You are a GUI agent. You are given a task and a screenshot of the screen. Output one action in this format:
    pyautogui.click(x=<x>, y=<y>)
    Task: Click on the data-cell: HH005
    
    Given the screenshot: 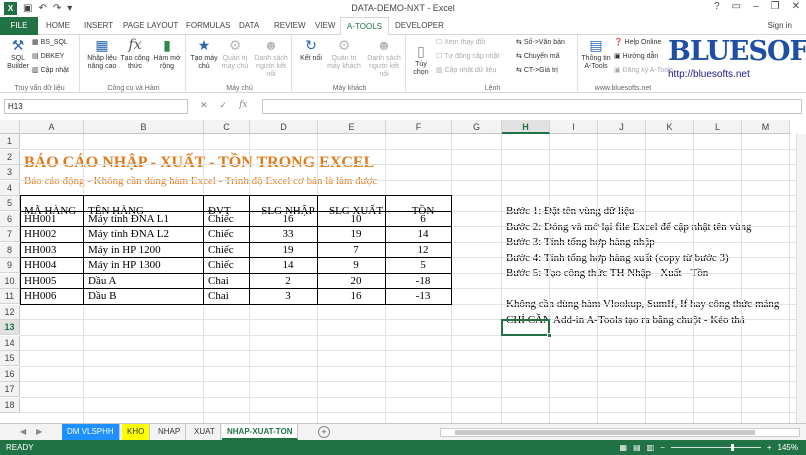 What is the action you would take?
    pyautogui.click(x=40, y=281)
    